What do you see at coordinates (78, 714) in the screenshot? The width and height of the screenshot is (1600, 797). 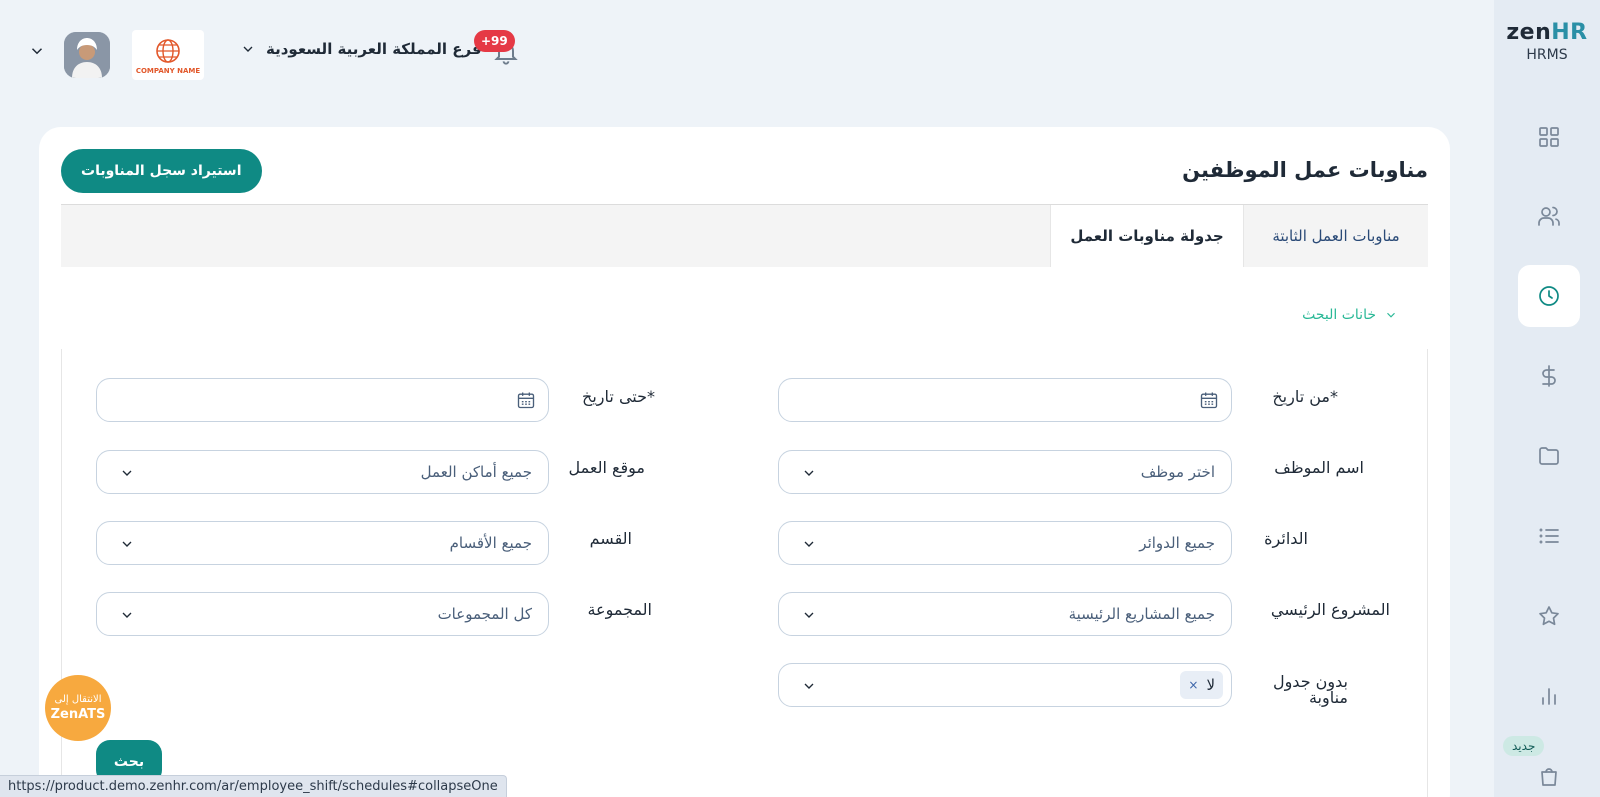 I see `zenats-line2: ZenATS` at bounding box center [78, 714].